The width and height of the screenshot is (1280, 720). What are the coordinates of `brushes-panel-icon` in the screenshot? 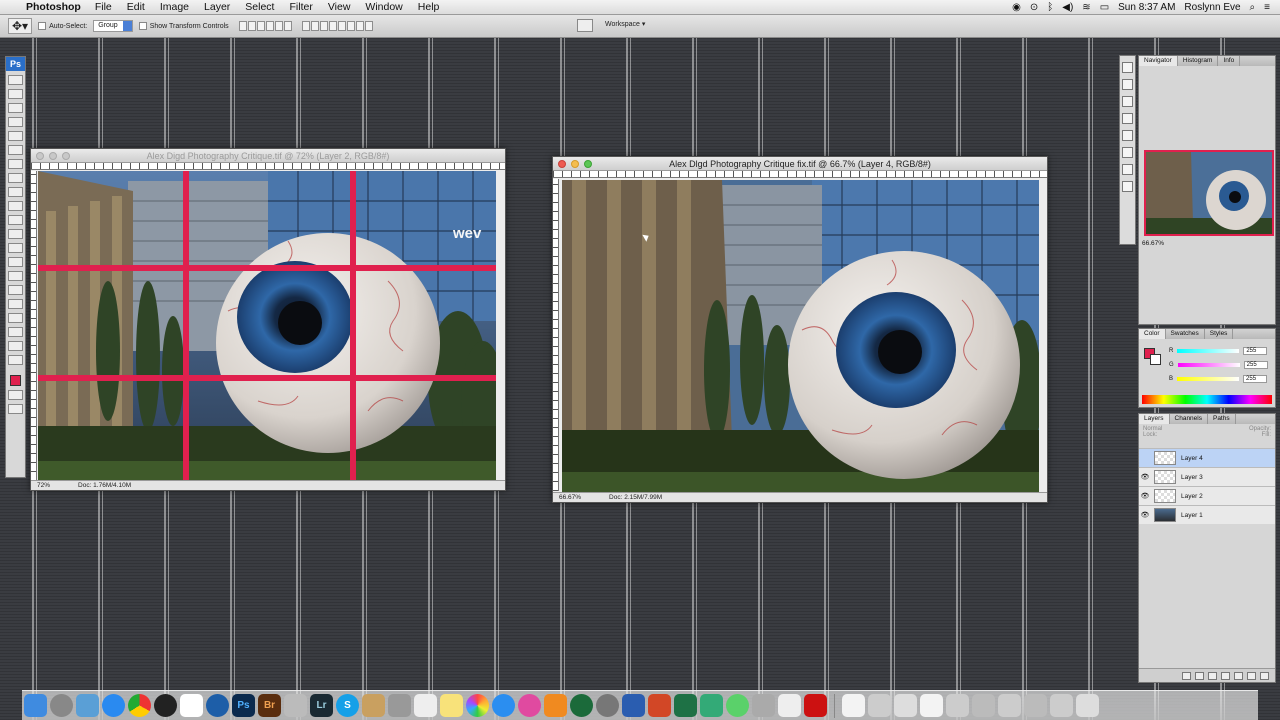 It's located at (1127, 118).